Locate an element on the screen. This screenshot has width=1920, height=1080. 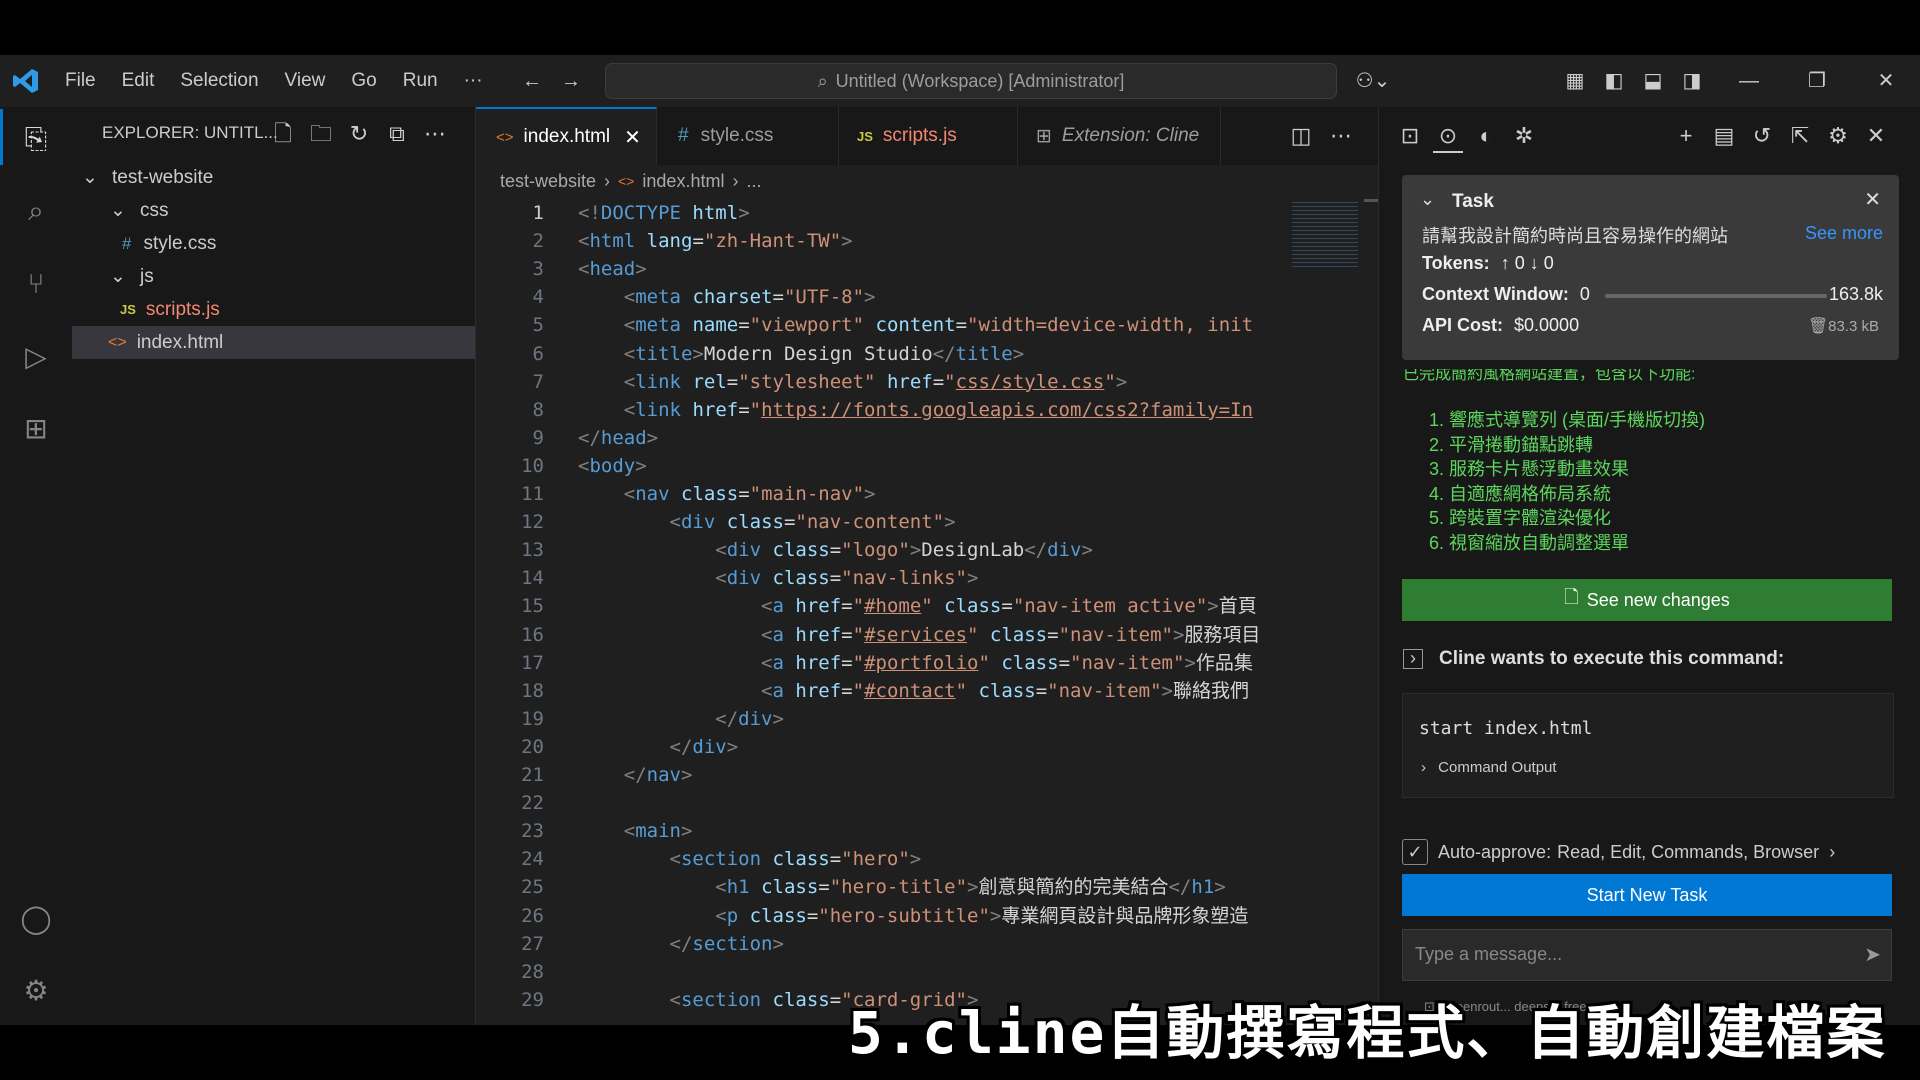
tab-index-html: <> index.html ✕ is located at coordinates (566, 136).